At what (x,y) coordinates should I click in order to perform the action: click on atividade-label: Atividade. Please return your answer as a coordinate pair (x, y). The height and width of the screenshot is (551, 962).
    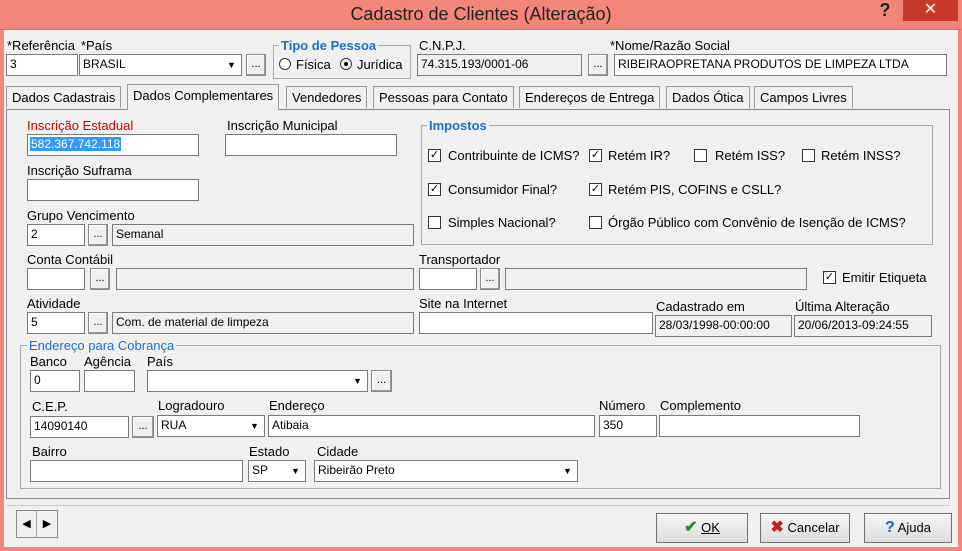
    Looking at the image, I should click on (54, 303).